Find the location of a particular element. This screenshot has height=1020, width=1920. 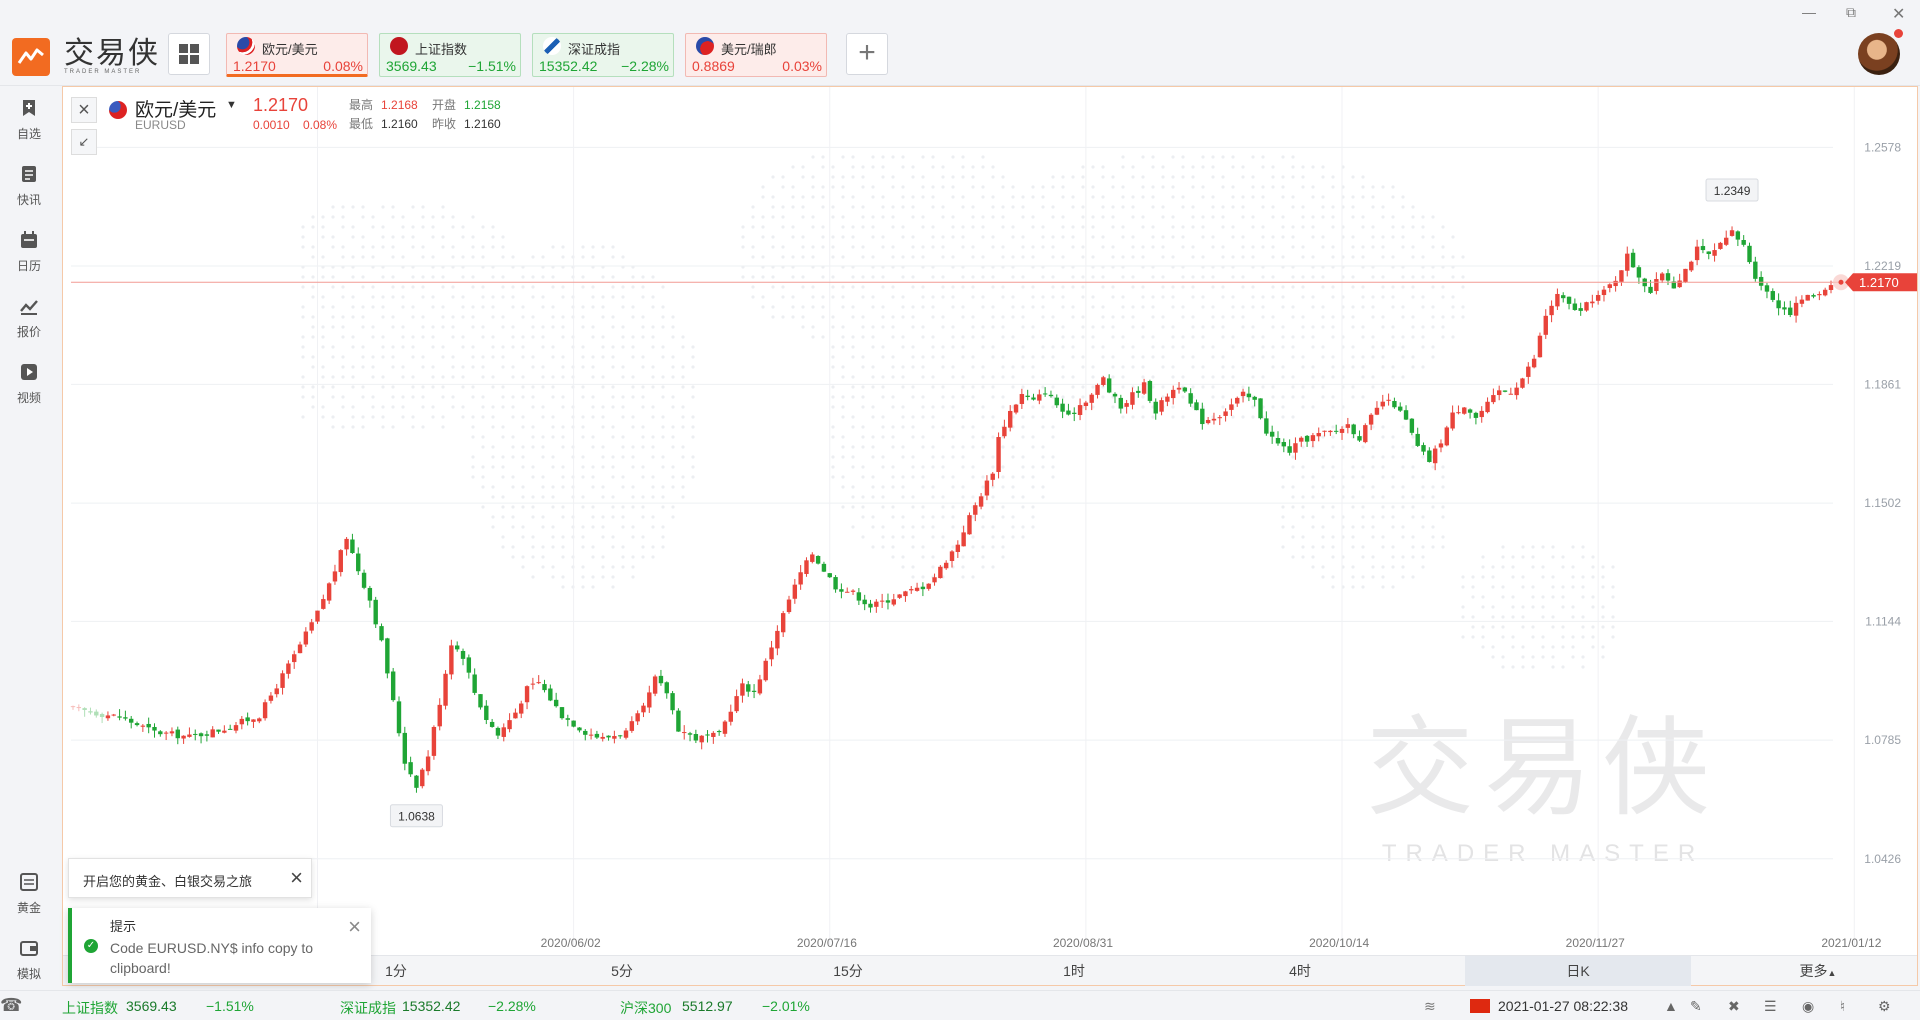

toast-close-icon: × is located at coordinates (354, 927).